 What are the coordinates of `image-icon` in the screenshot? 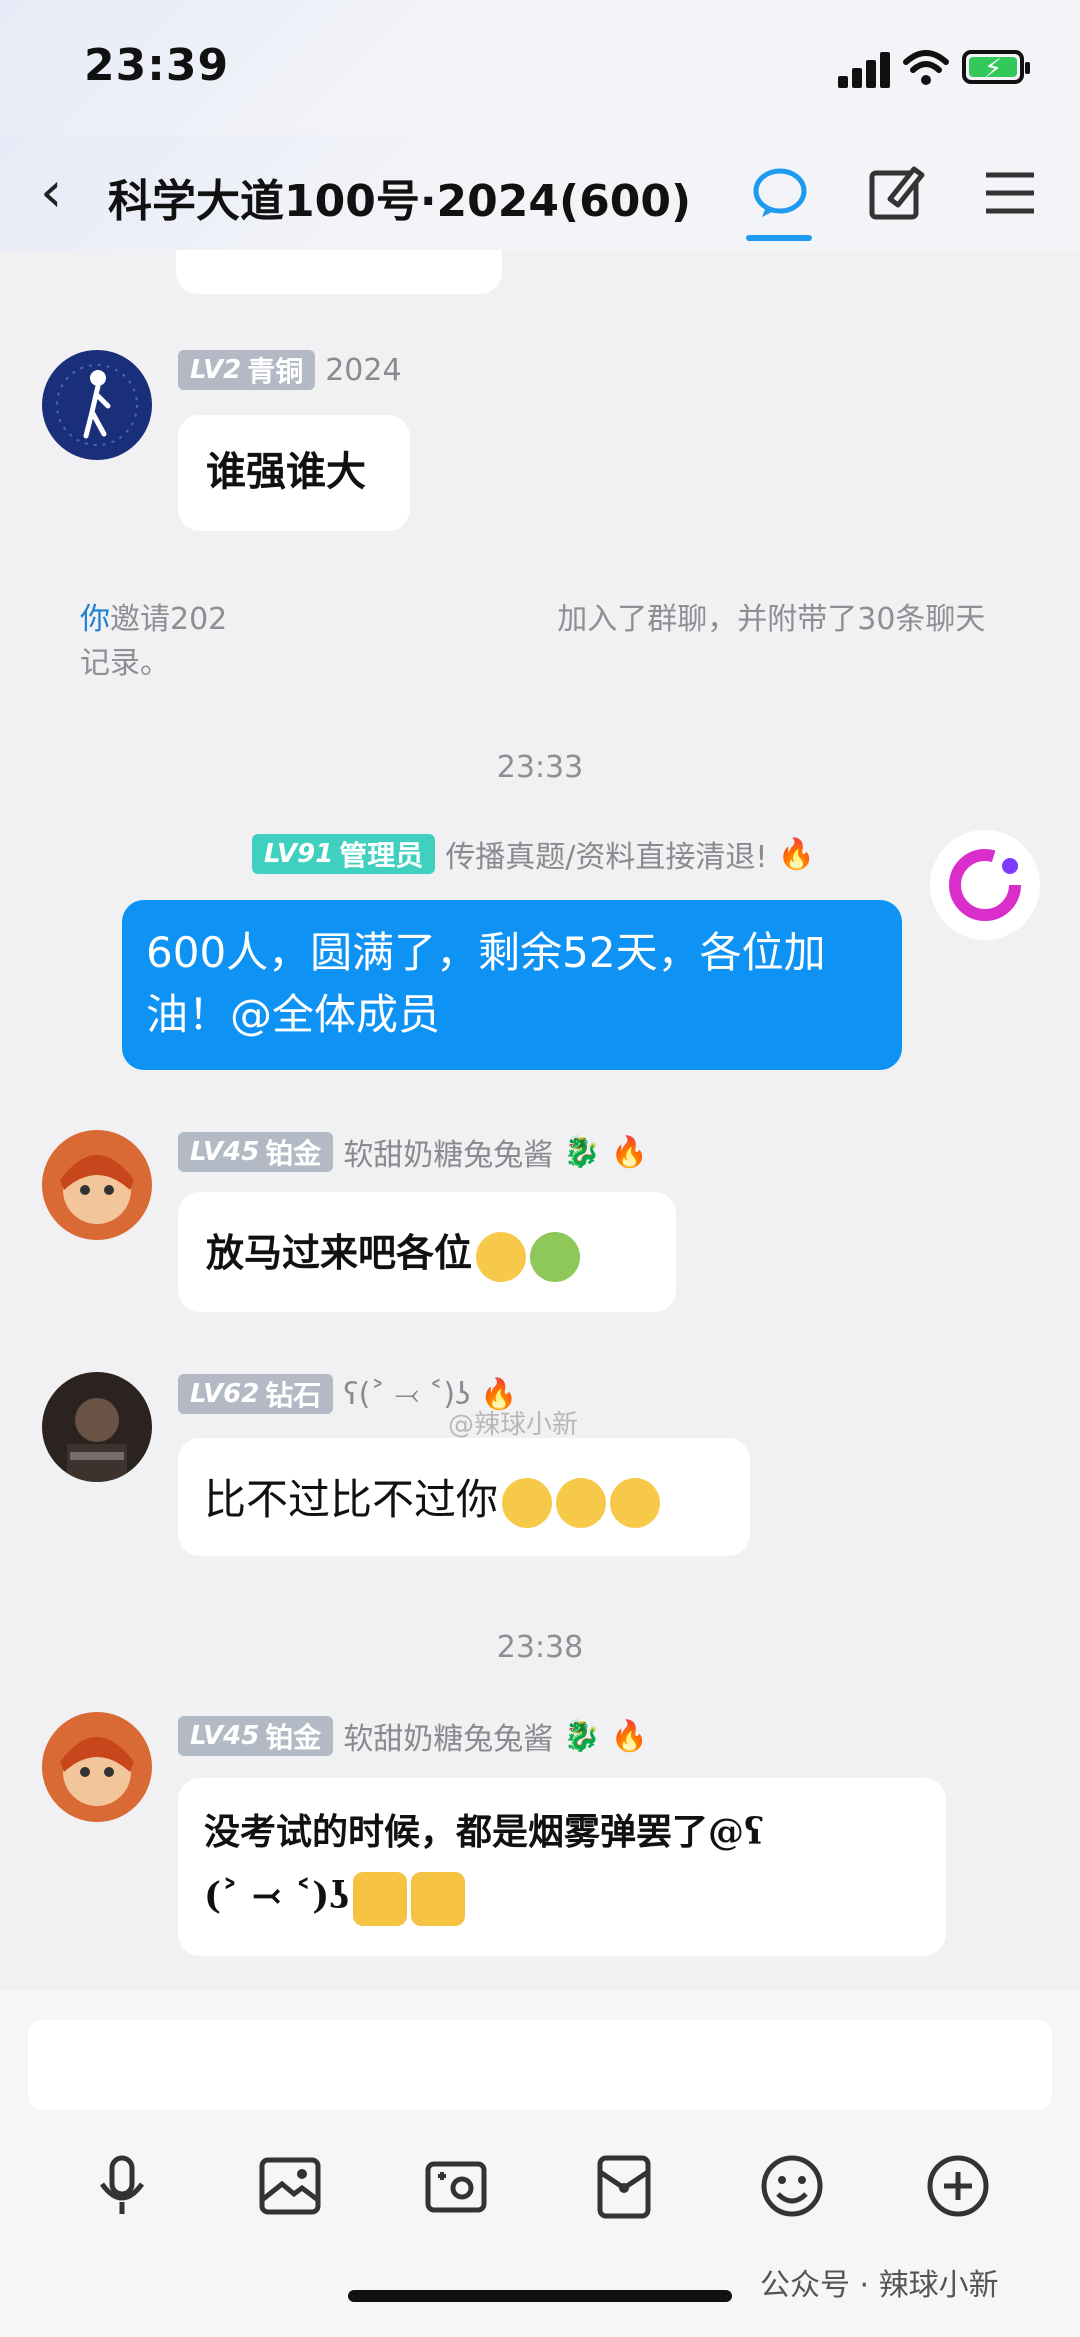 It's located at (290, 2186).